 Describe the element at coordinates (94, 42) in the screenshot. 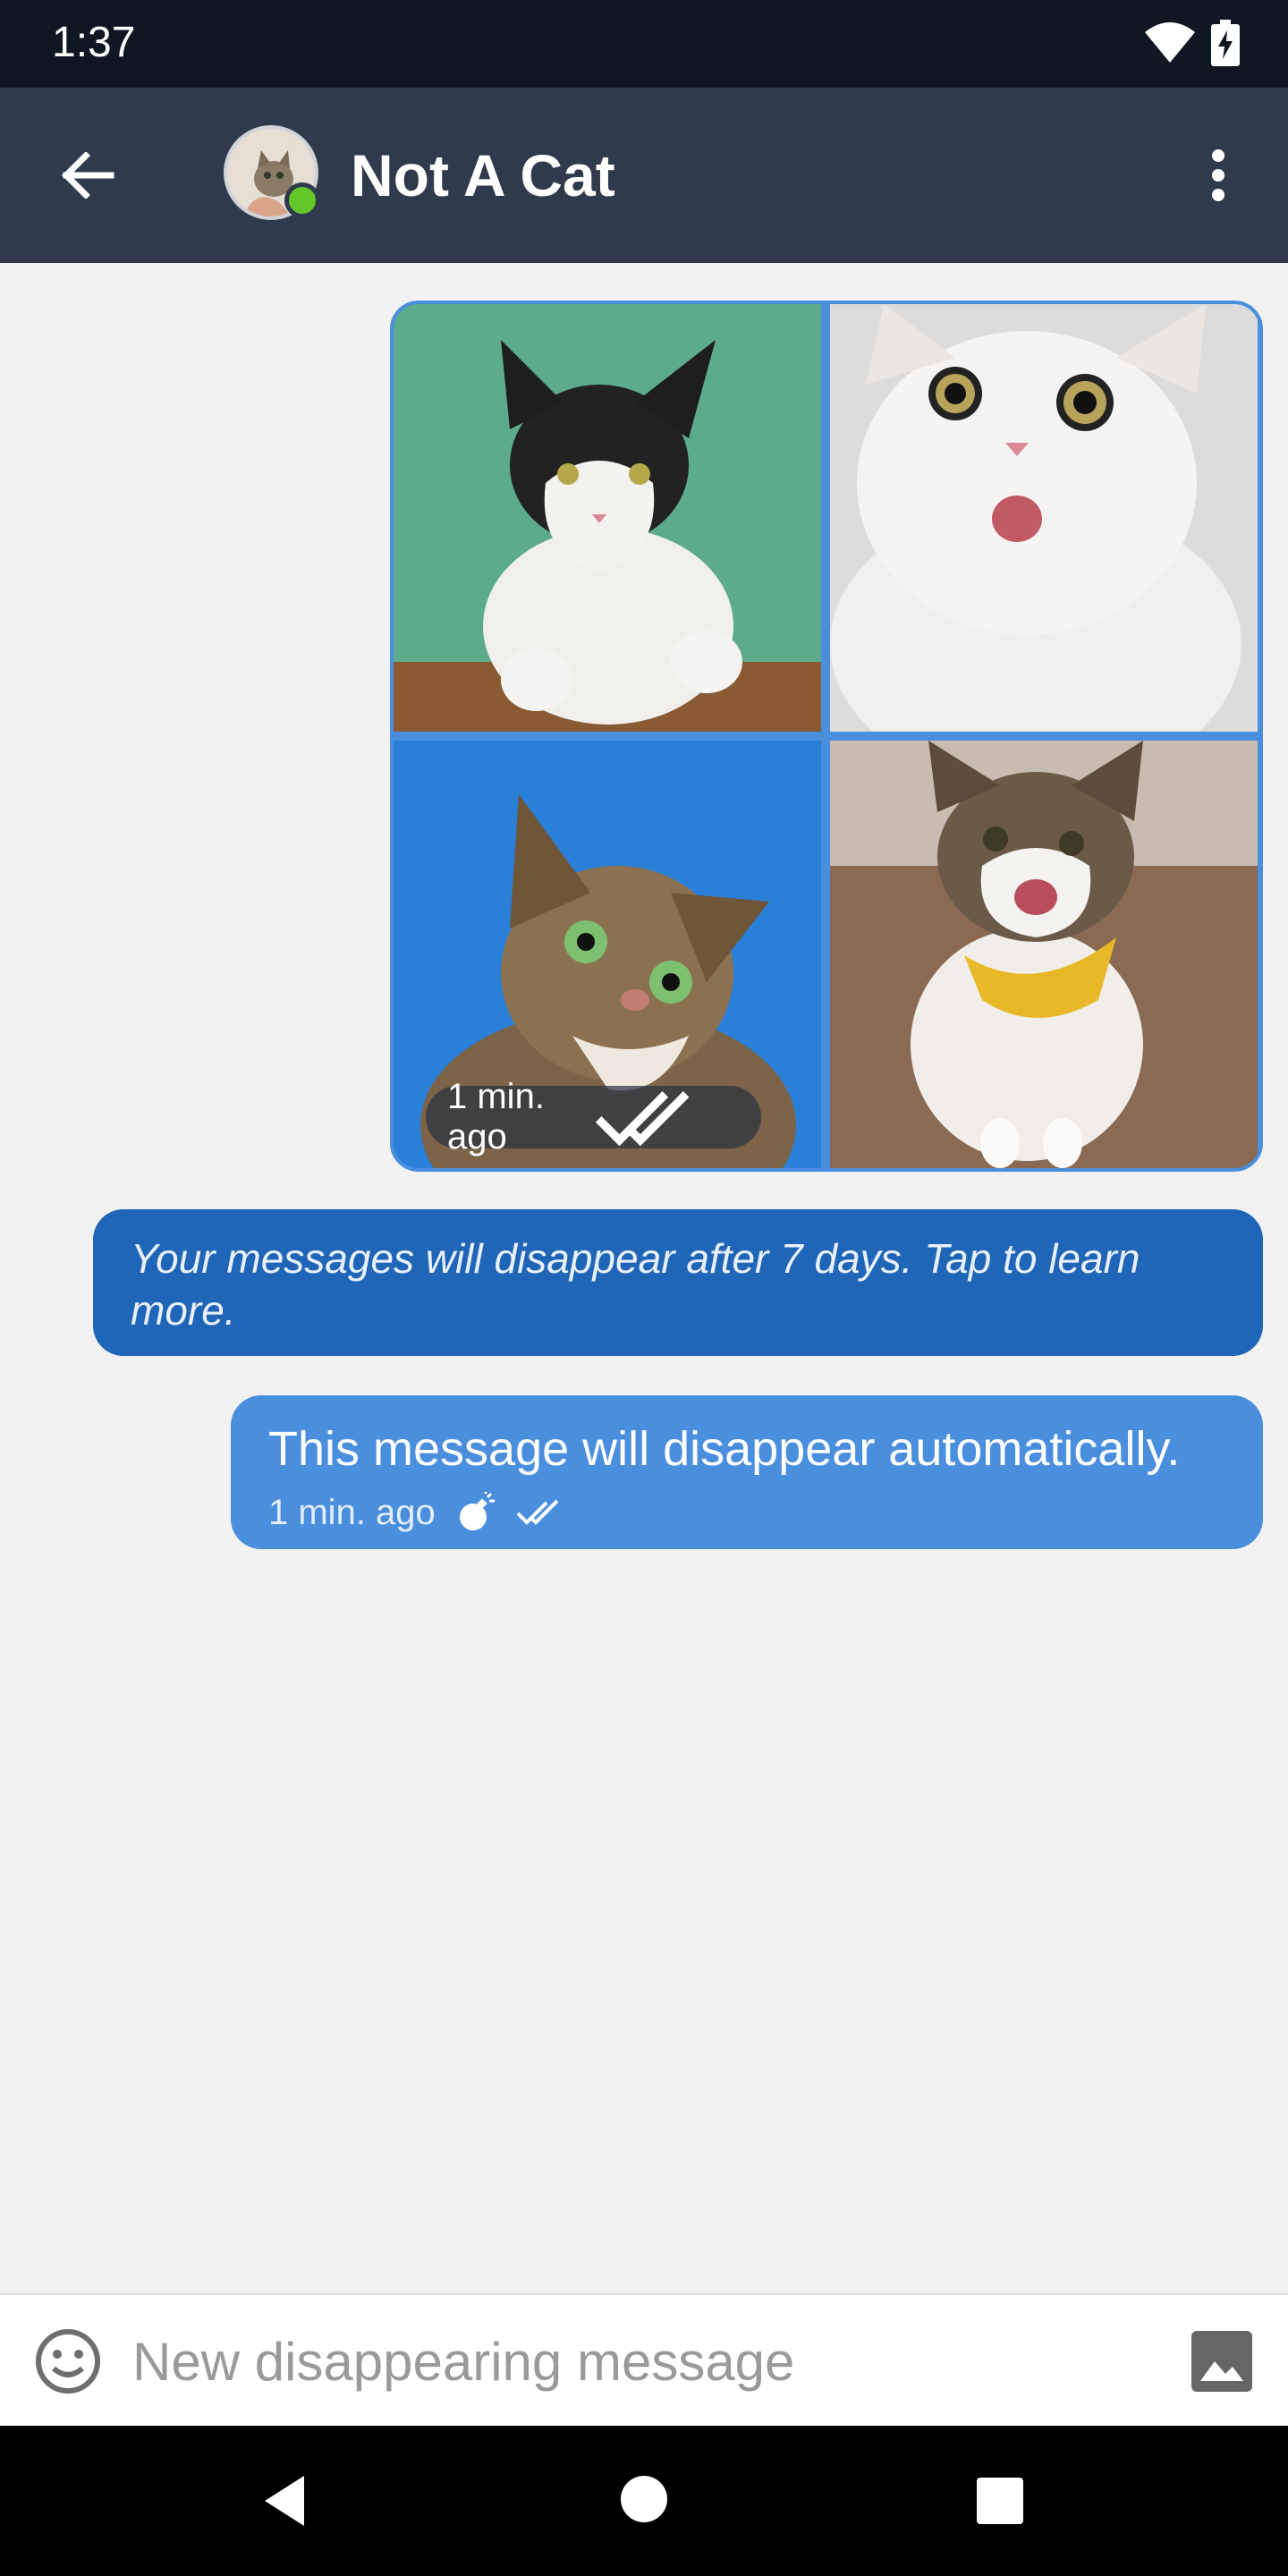

I see `status-time: 1:37` at that location.